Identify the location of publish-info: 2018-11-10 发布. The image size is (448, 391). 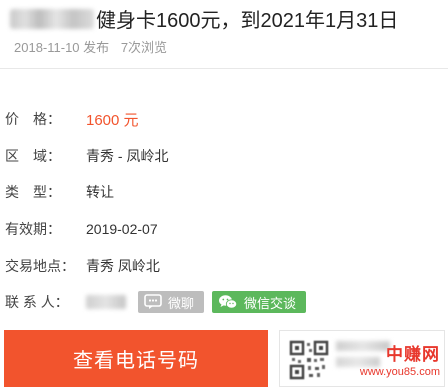
(61, 47).